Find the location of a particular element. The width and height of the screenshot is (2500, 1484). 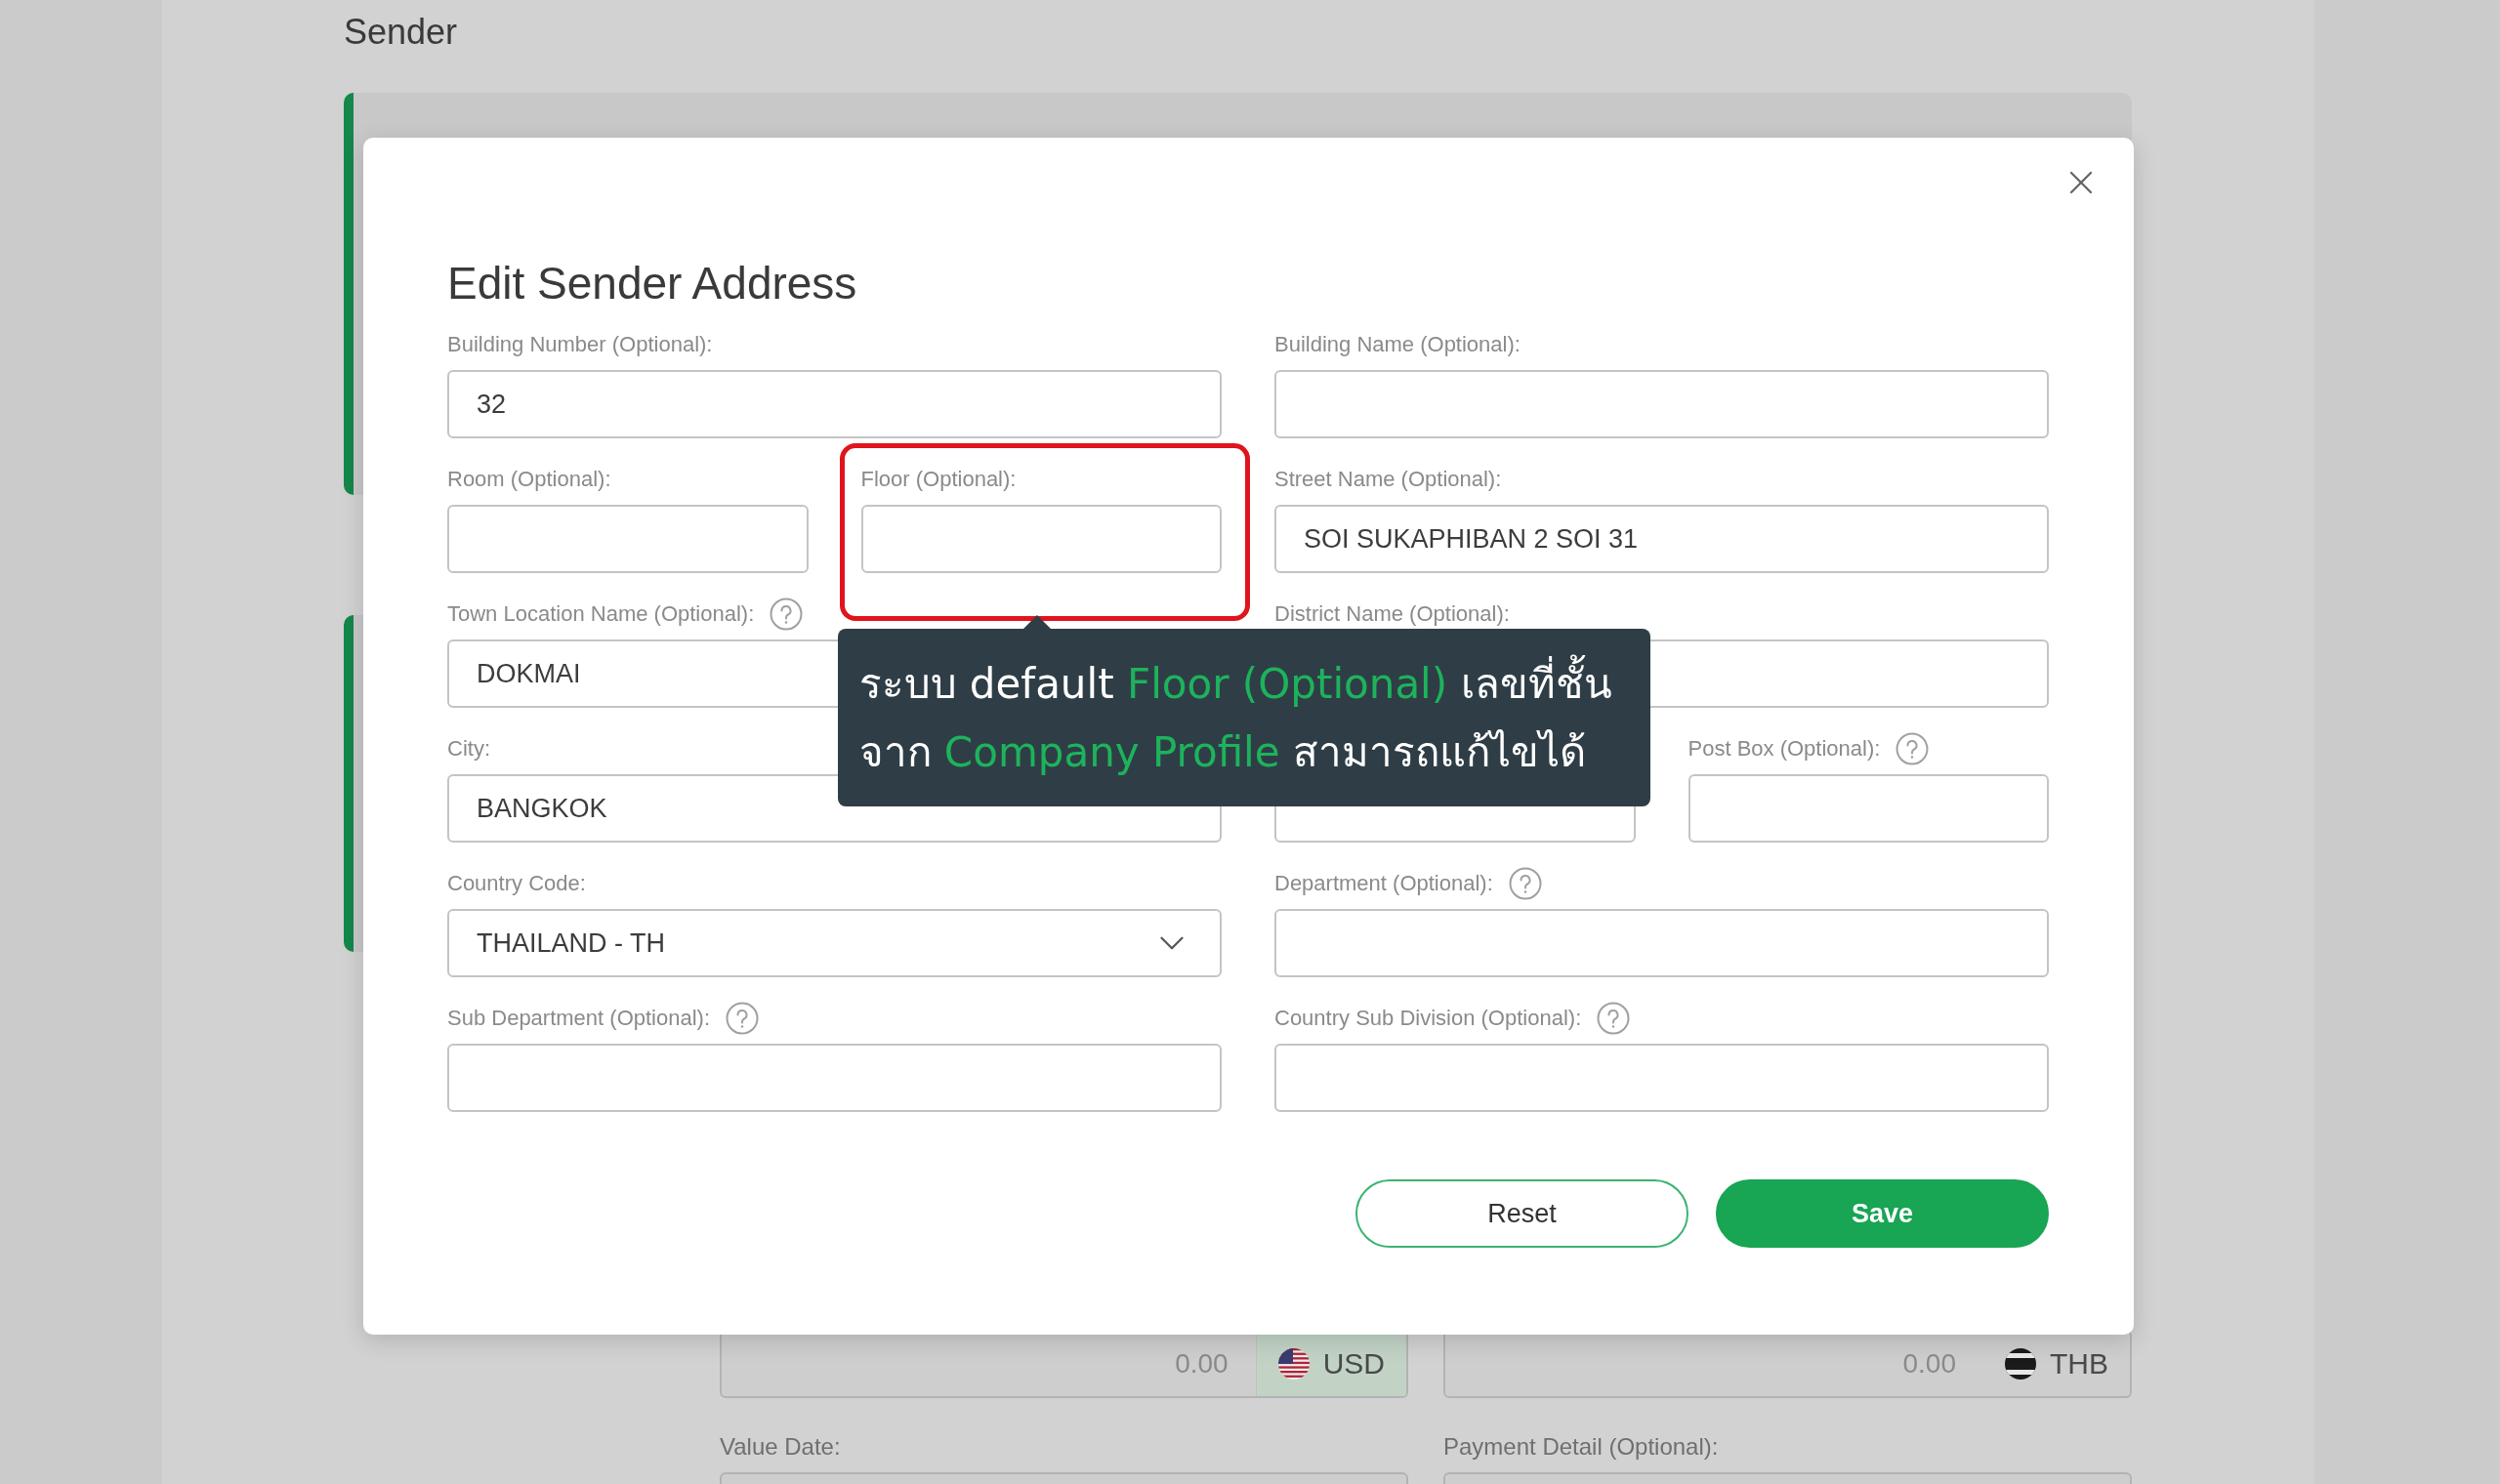

select-field: THAILAND - TH is located at coordinates (834, 943).